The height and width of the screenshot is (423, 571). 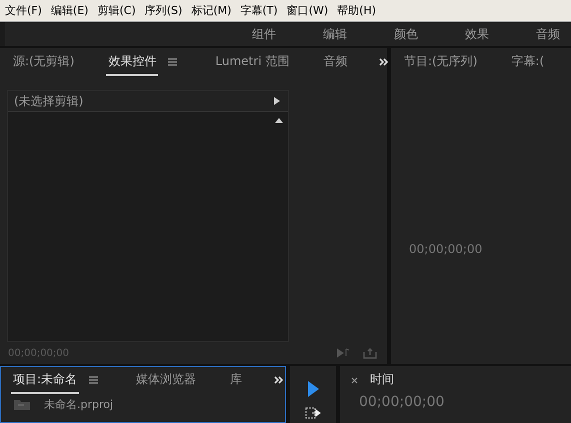 I want to click on panel-tab: 项目:未命名, so click(x=45, y=380).